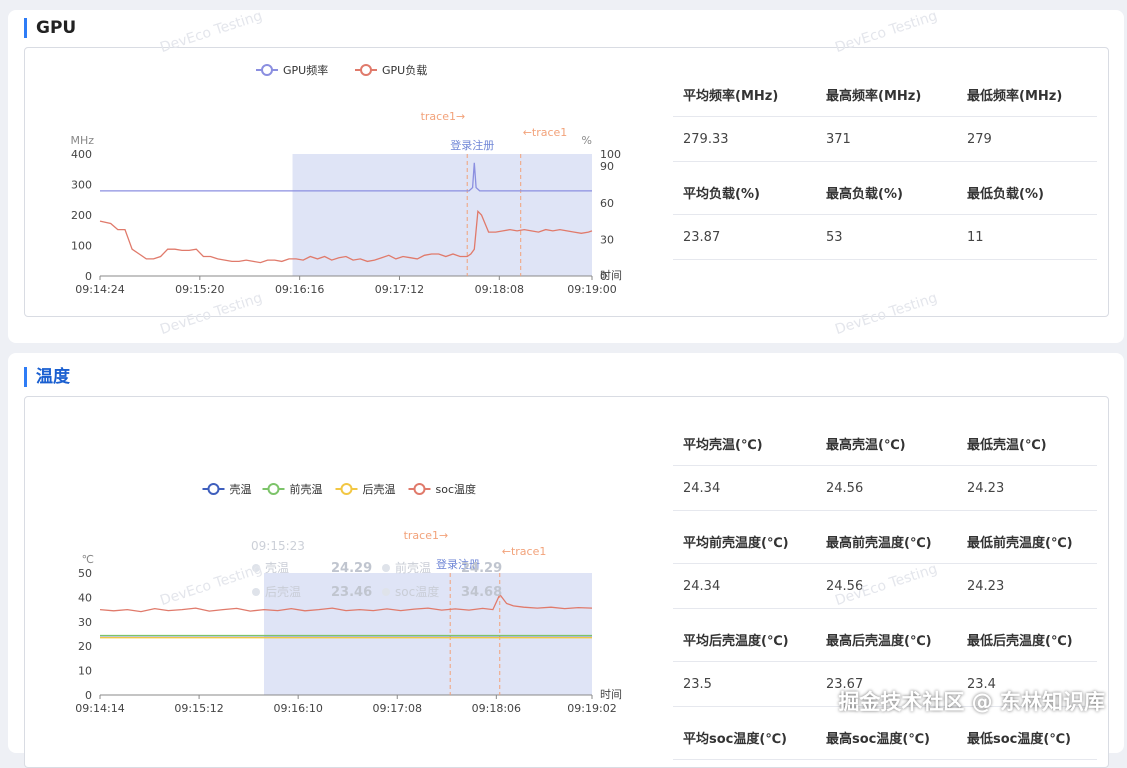  I want to click on x-tick-label: 09:16:10, so click(297, 708).